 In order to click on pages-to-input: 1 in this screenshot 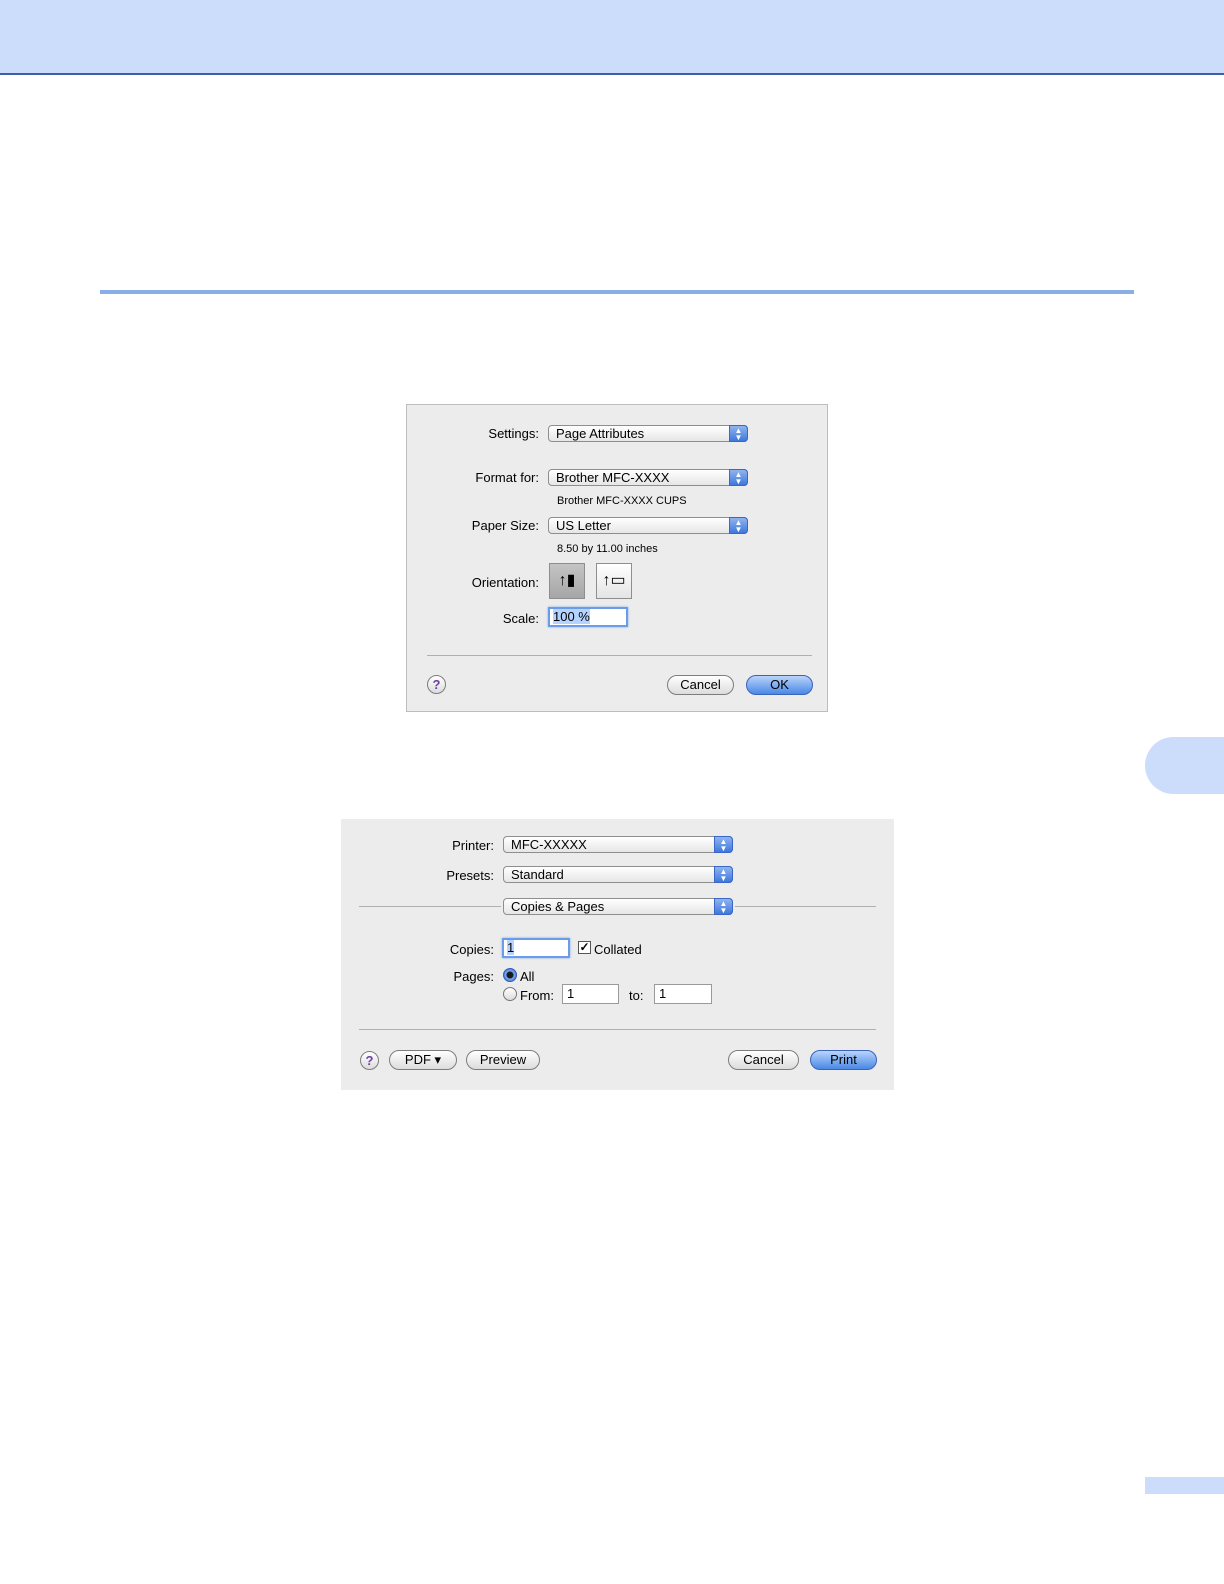, I will do `click(683, 994)`.